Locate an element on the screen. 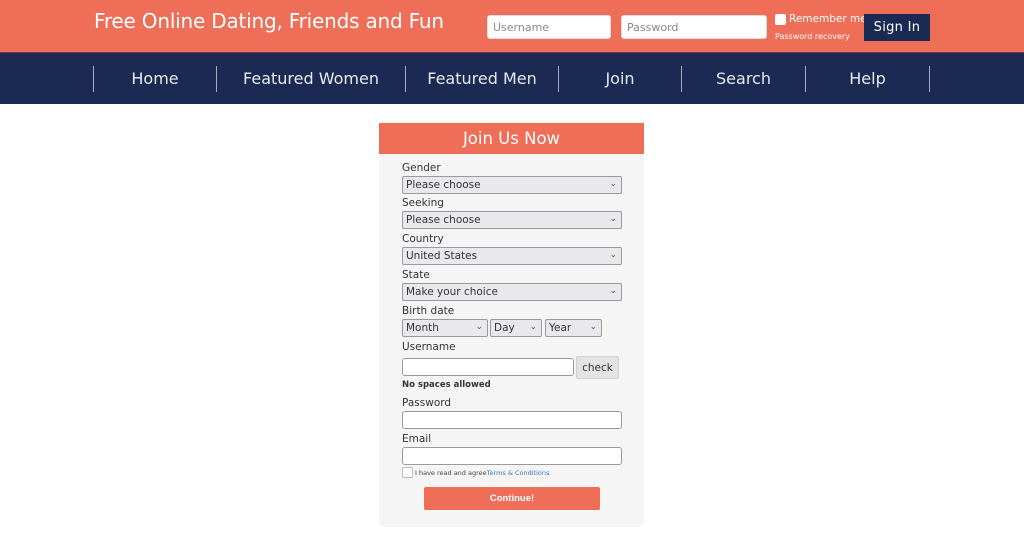 The height and width of the screenshot is (542, 1024). birth-day-value: Day is located at coordinates (504, 328).